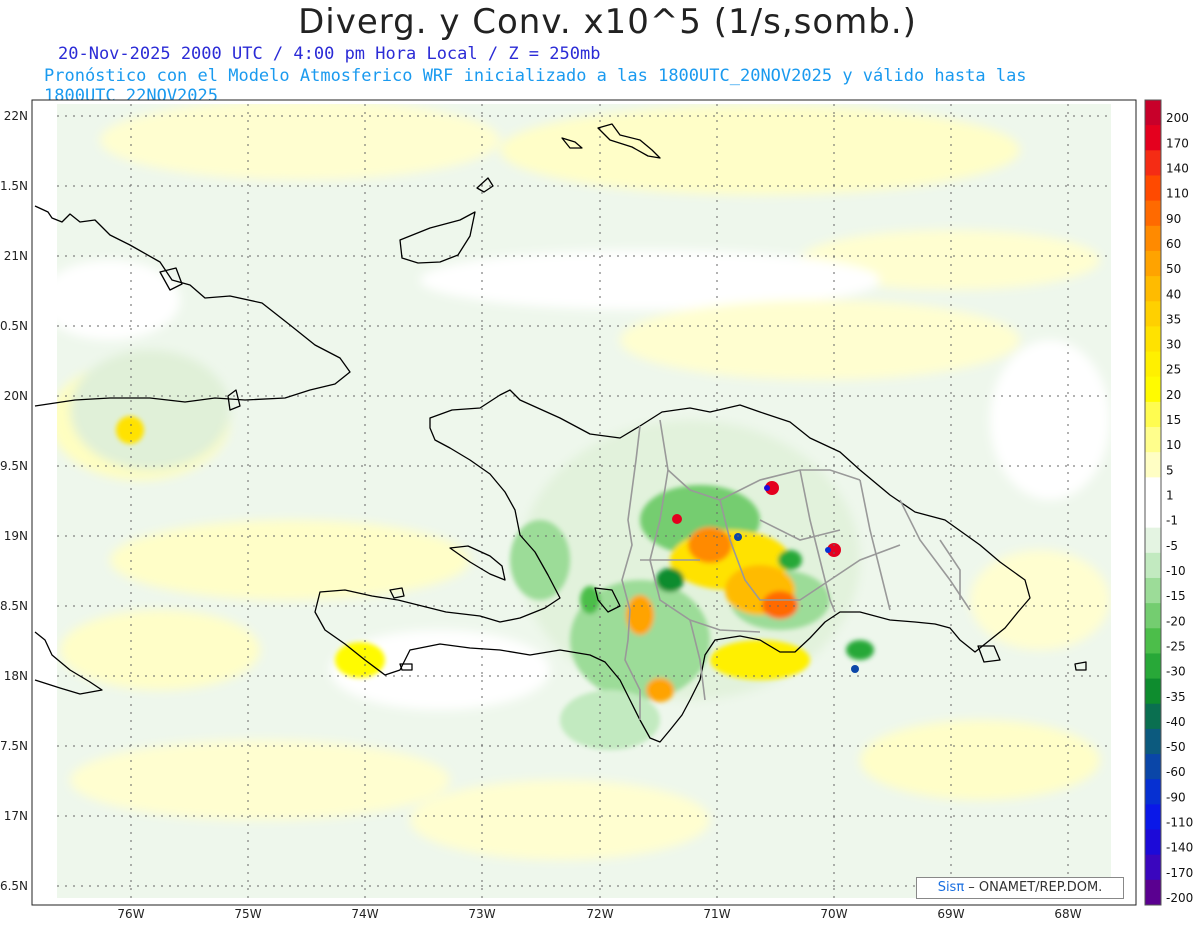 The width and height of the screenshot is (1200, 927). I want to click on lat-label: 21N, so click(16, 256).